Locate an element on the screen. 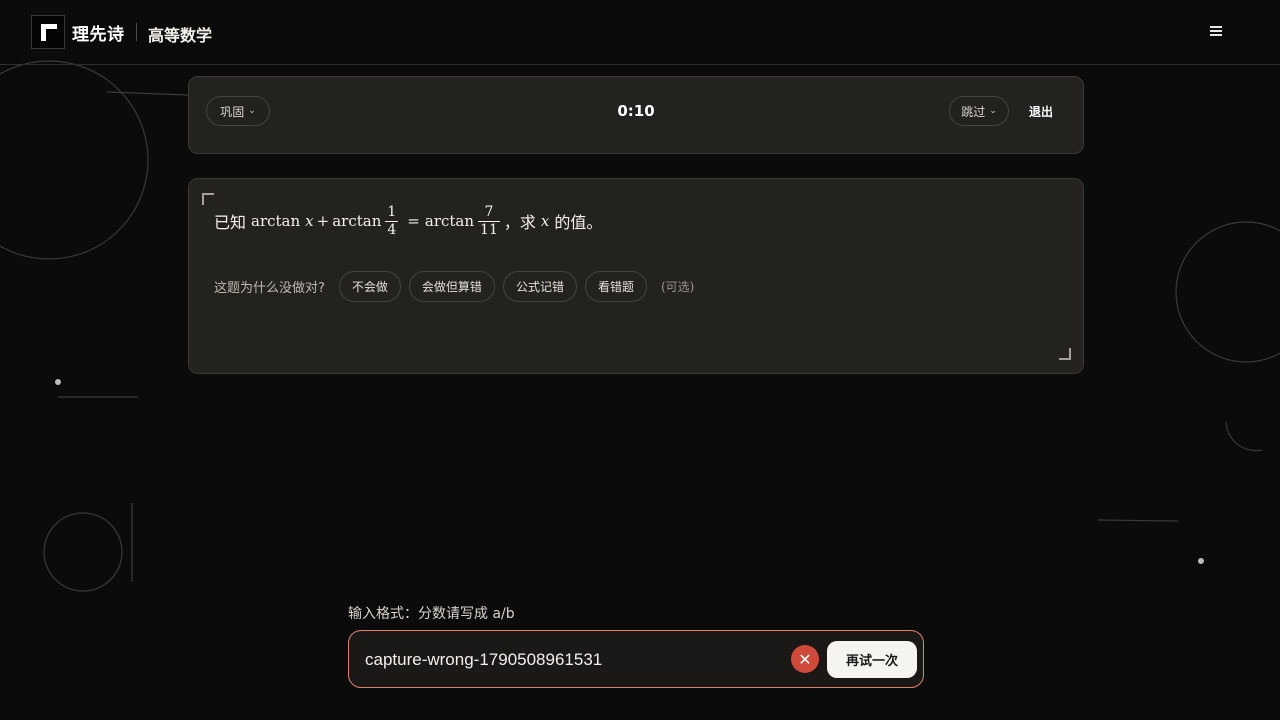 The width and height of the screenshot is (1280, 720). reason-chip-formula-wrong: 公式记错 is located at coordinates (539, 286).